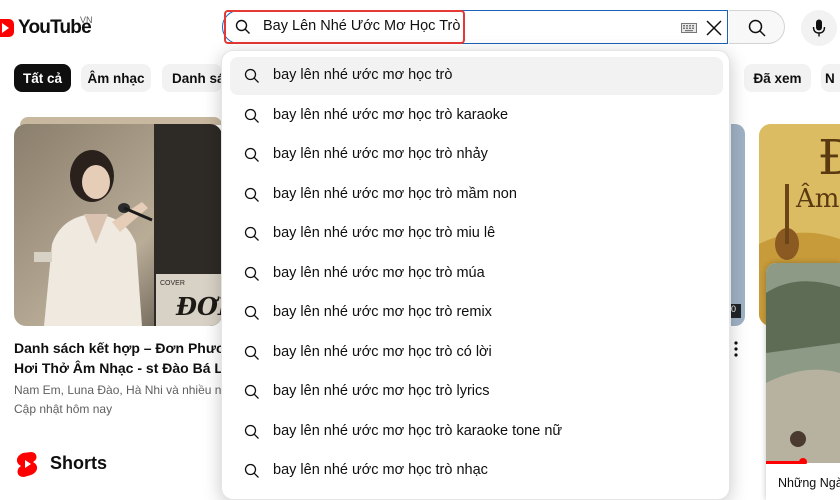 This screenshot has width=840, height=500. Describe the element at coordinates (7, 28) in the screenshot. I see `youtube-play-icon` at that location.